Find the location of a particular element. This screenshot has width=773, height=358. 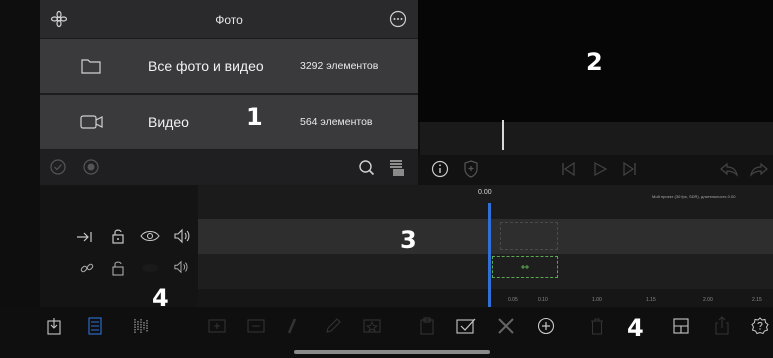

transport-bar is located at coordinates (595, 170).